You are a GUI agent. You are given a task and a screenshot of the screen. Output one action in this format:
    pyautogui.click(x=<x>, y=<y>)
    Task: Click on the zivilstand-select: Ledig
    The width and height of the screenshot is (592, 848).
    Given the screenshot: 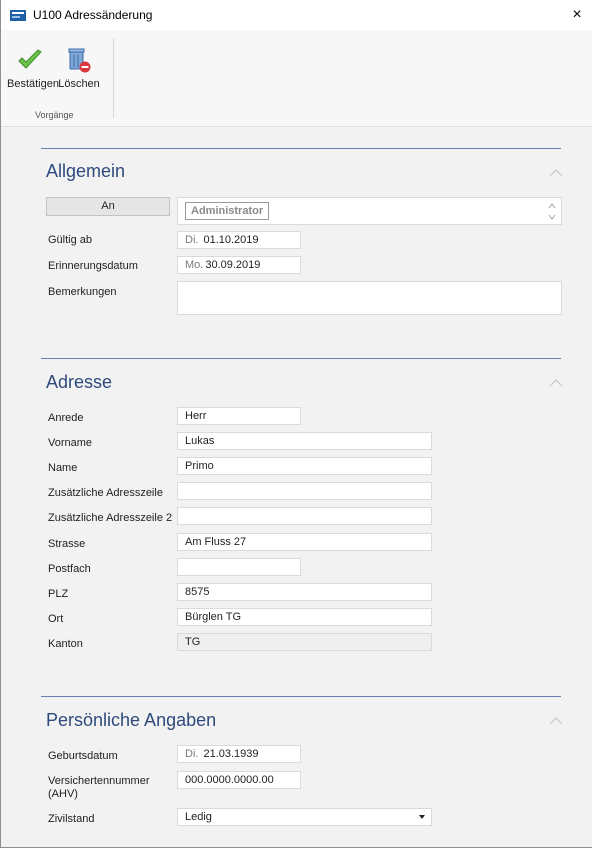 What is the action you would take?
    pyautogui.click(x=304, y=817)
    